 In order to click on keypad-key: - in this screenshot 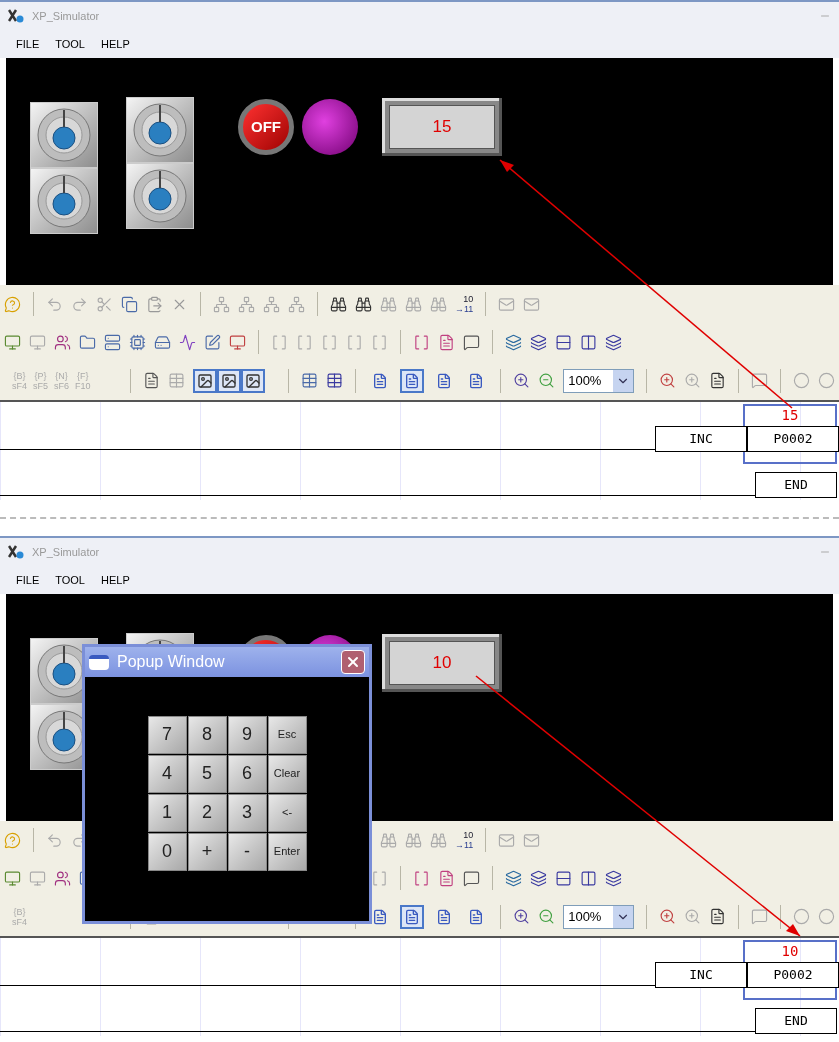, I will do `click(247, 851)`.